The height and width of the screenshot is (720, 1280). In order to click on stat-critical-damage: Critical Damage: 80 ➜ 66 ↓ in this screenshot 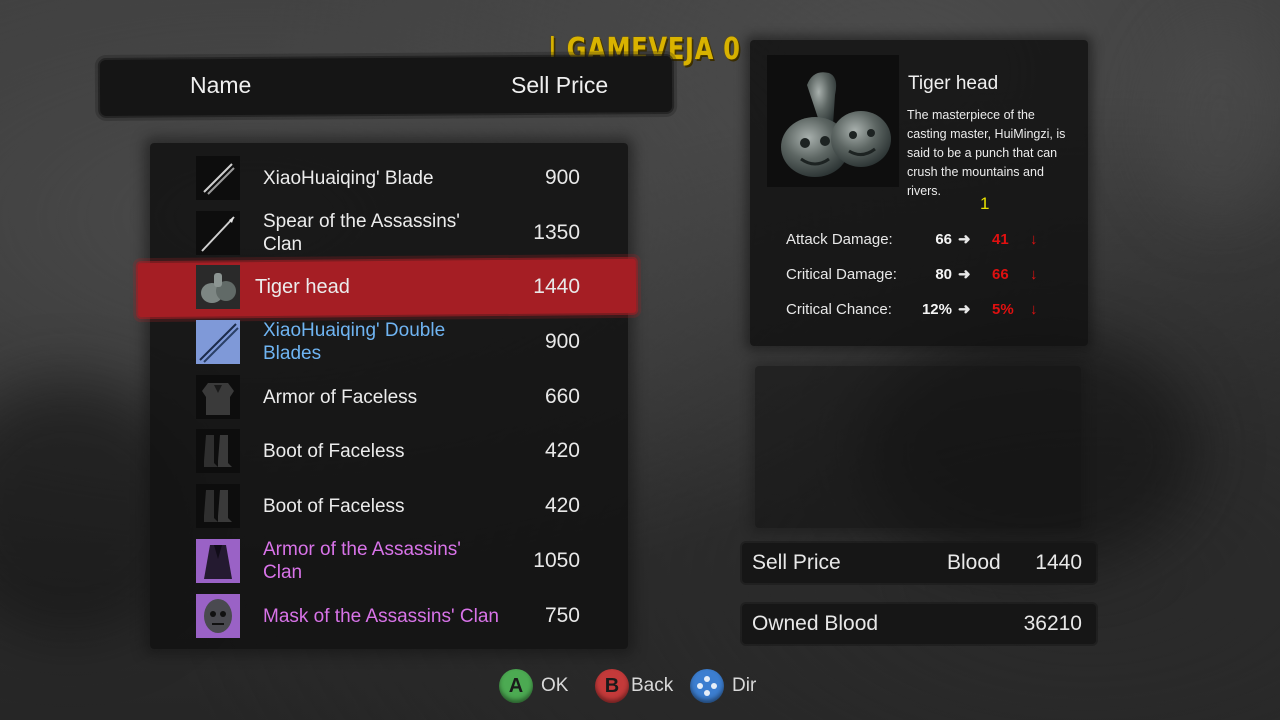, I will do `click(936, 275)`.